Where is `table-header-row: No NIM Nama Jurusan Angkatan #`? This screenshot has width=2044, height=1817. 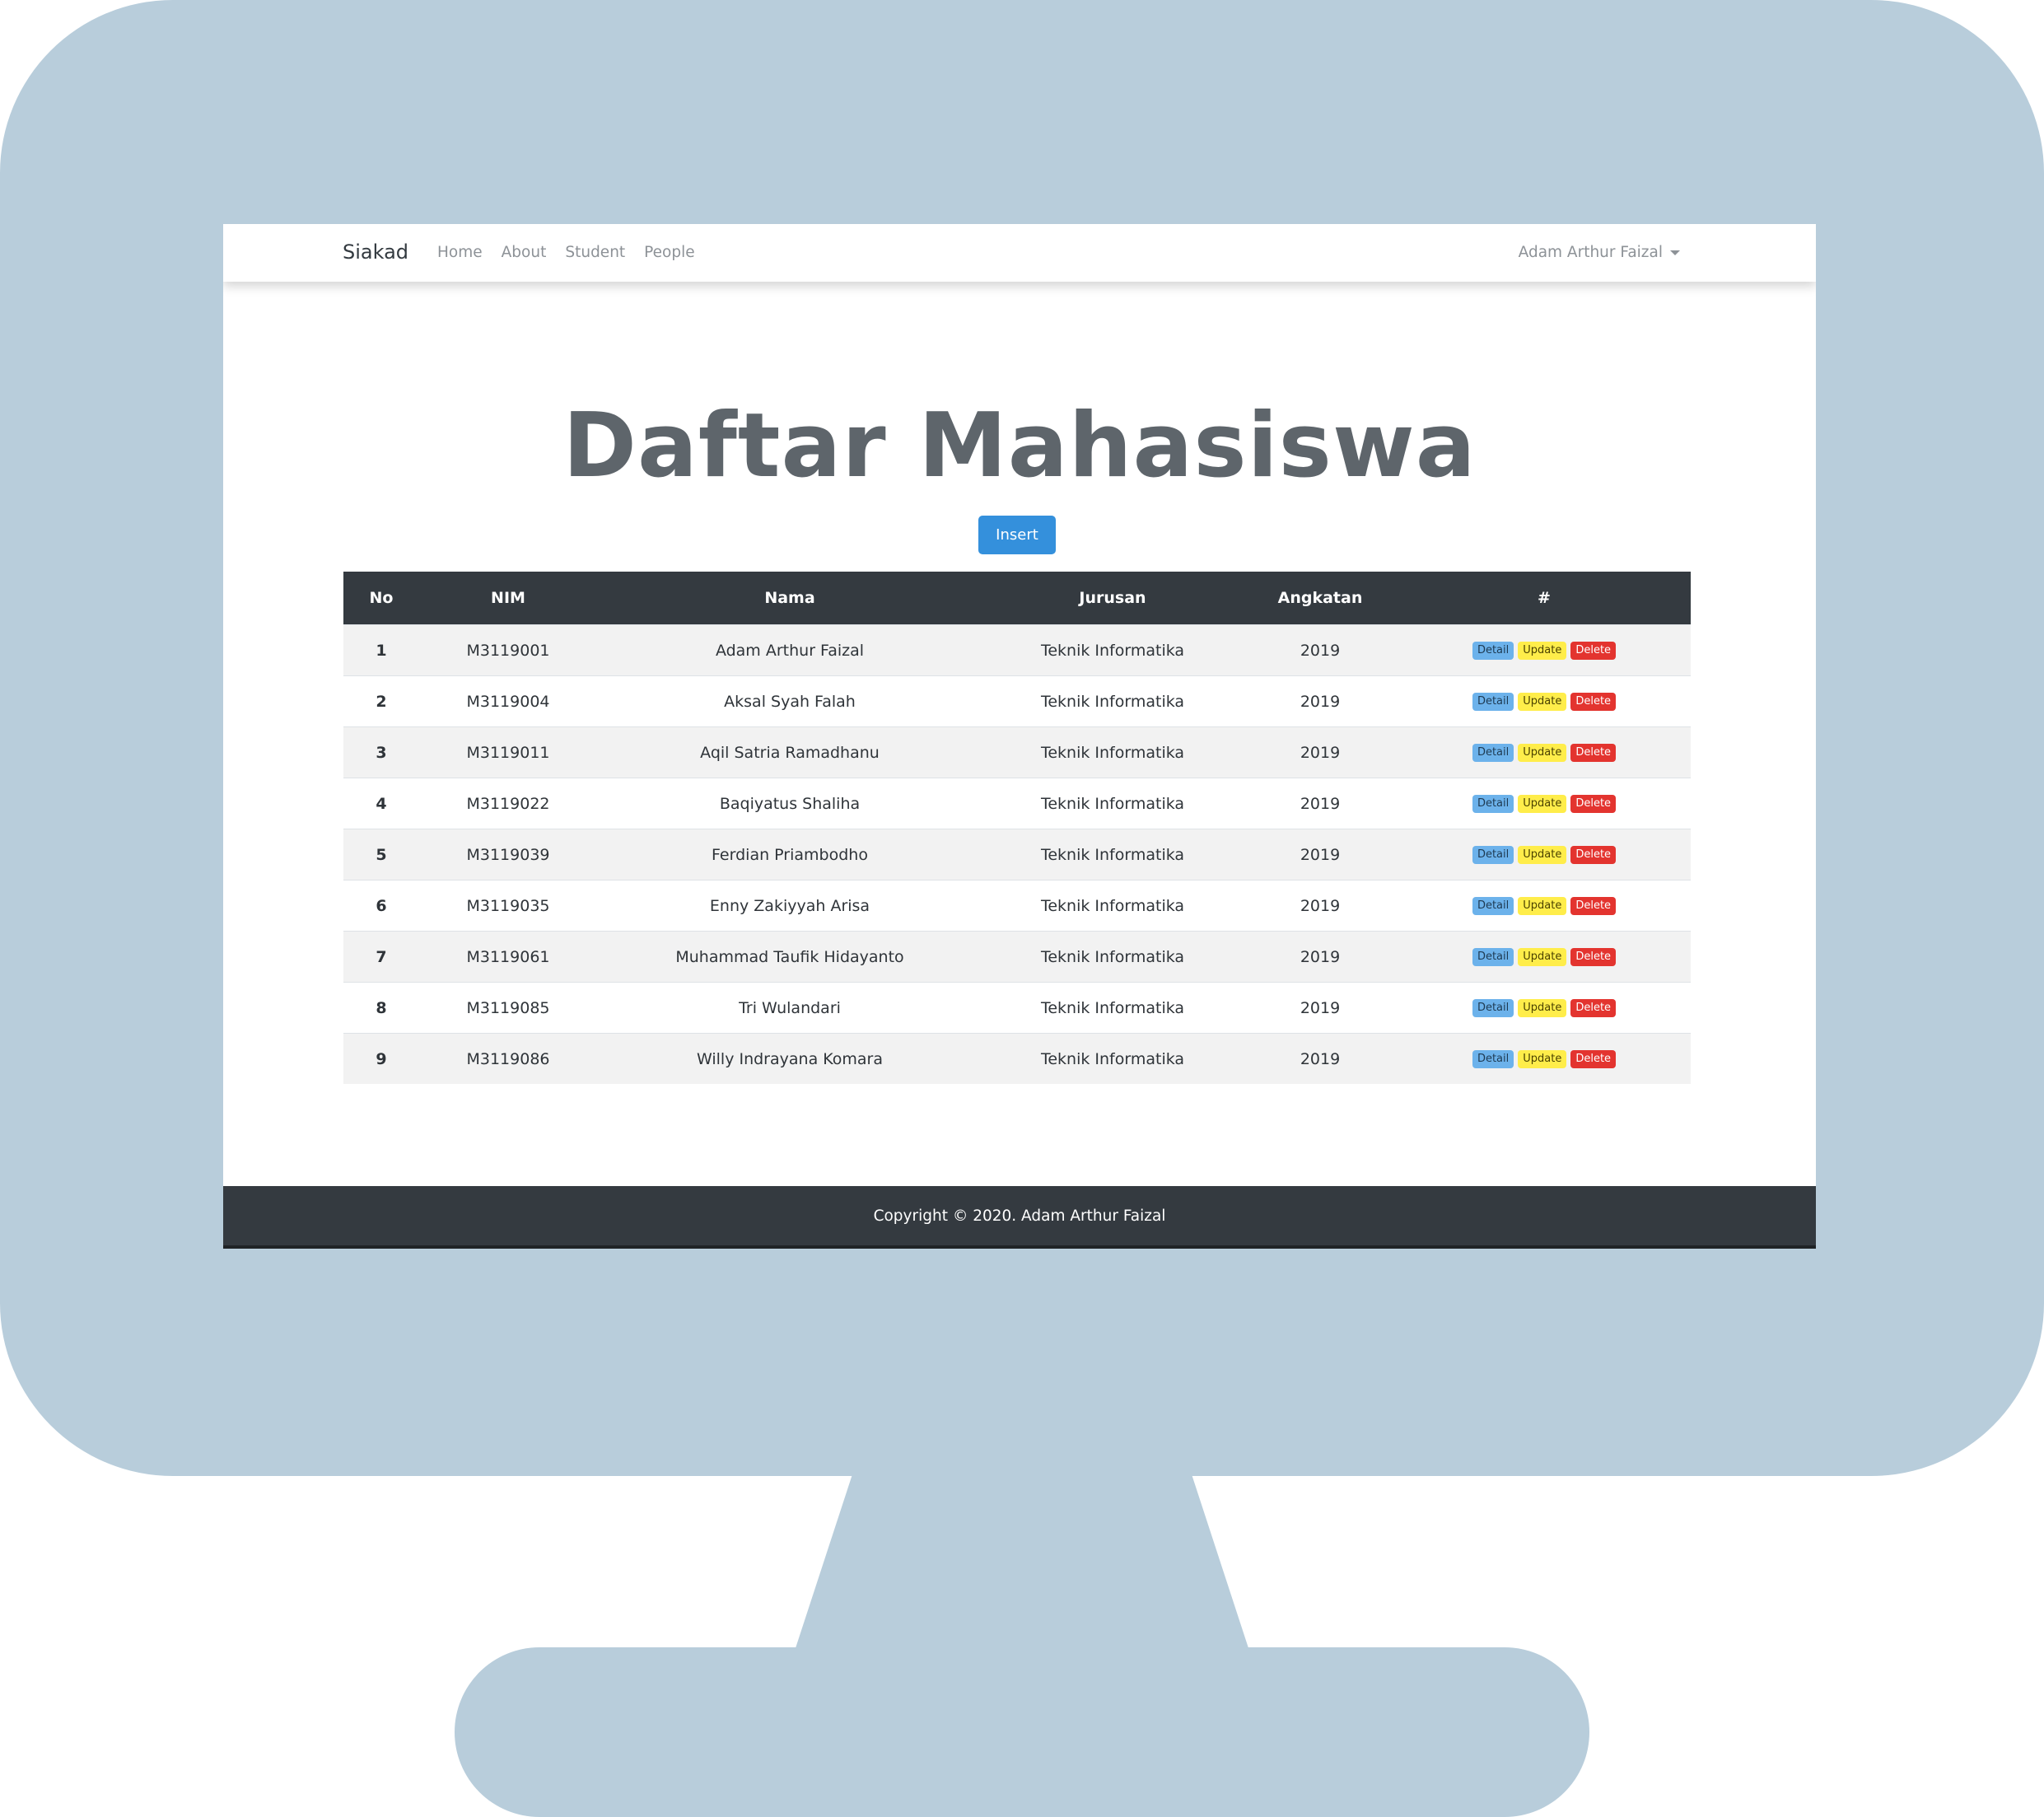 table-header-row: No NIM Nama Jurusan Angkatan # is located at coordinates (1017, 598).